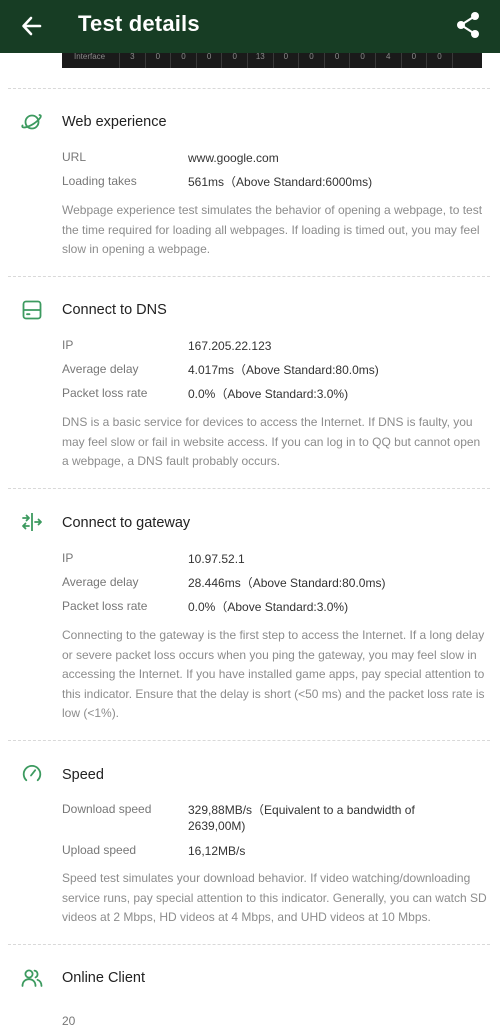  I want to click on gateway-delay-value: 28.446ms（Above Standard:80.0ms), so click(287, 583).